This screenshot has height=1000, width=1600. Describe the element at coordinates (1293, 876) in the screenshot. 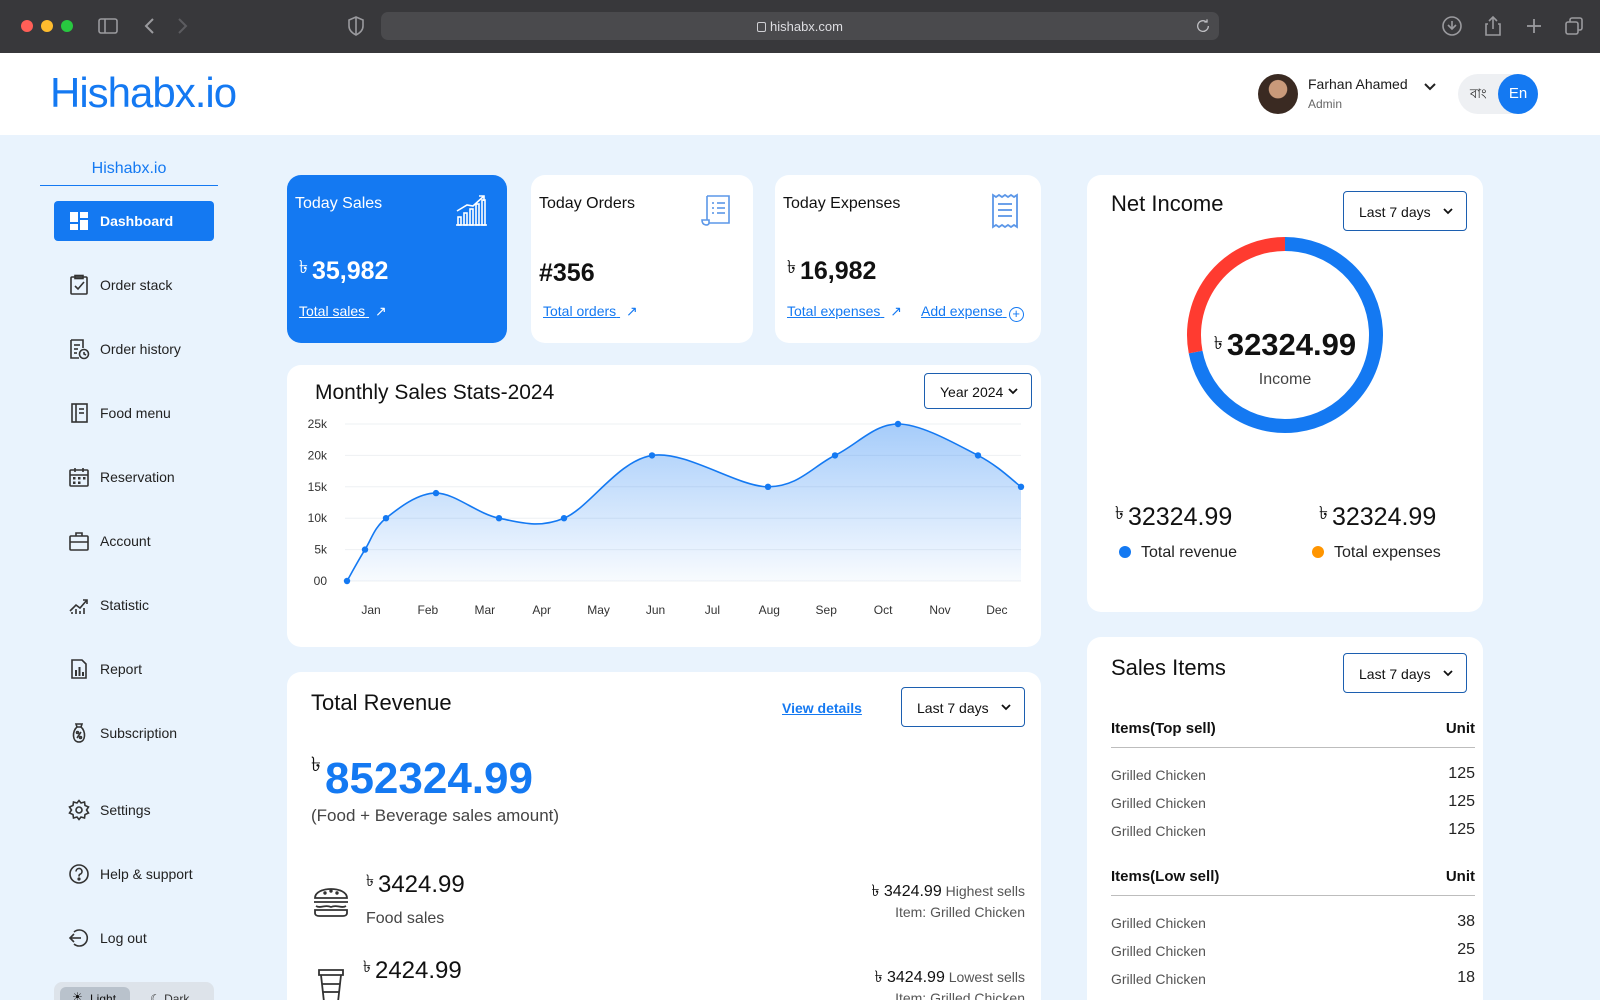

I see `low-sell-header: Items(Low sell) Unit` at that location.